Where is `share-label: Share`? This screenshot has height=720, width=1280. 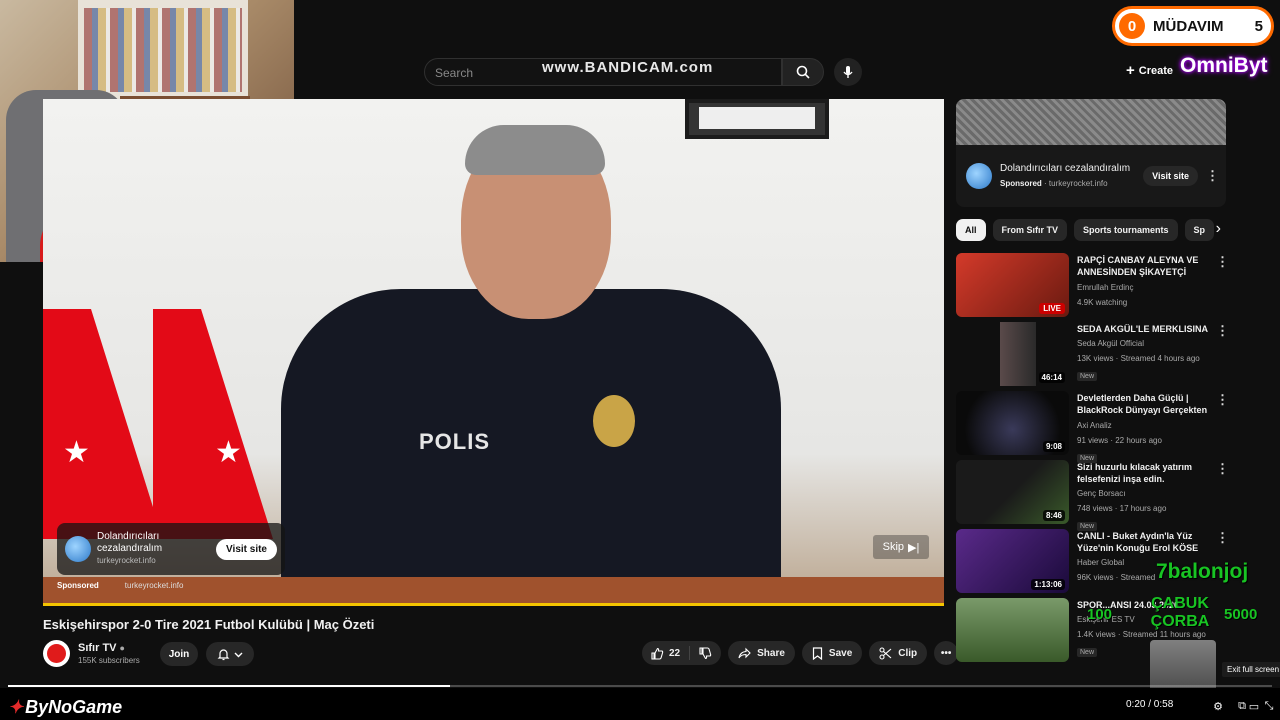 share-label: Share is located at coordinates (771, 653).